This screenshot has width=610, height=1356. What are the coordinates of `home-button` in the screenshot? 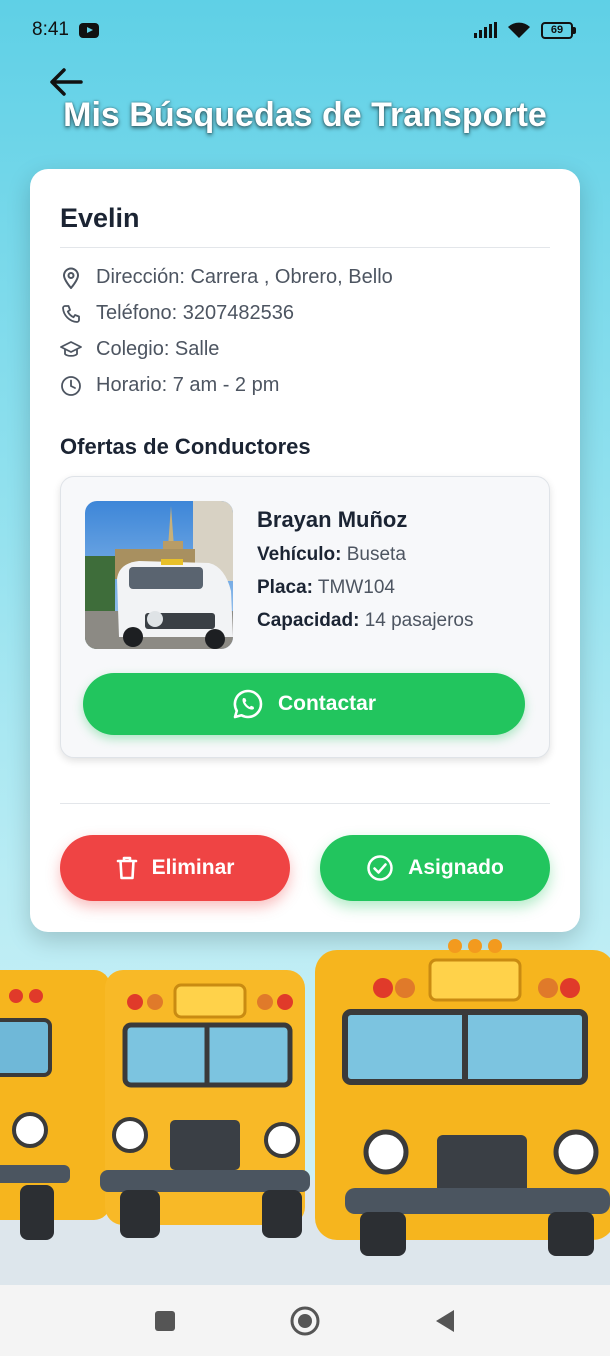 It's located at (305, 1321).